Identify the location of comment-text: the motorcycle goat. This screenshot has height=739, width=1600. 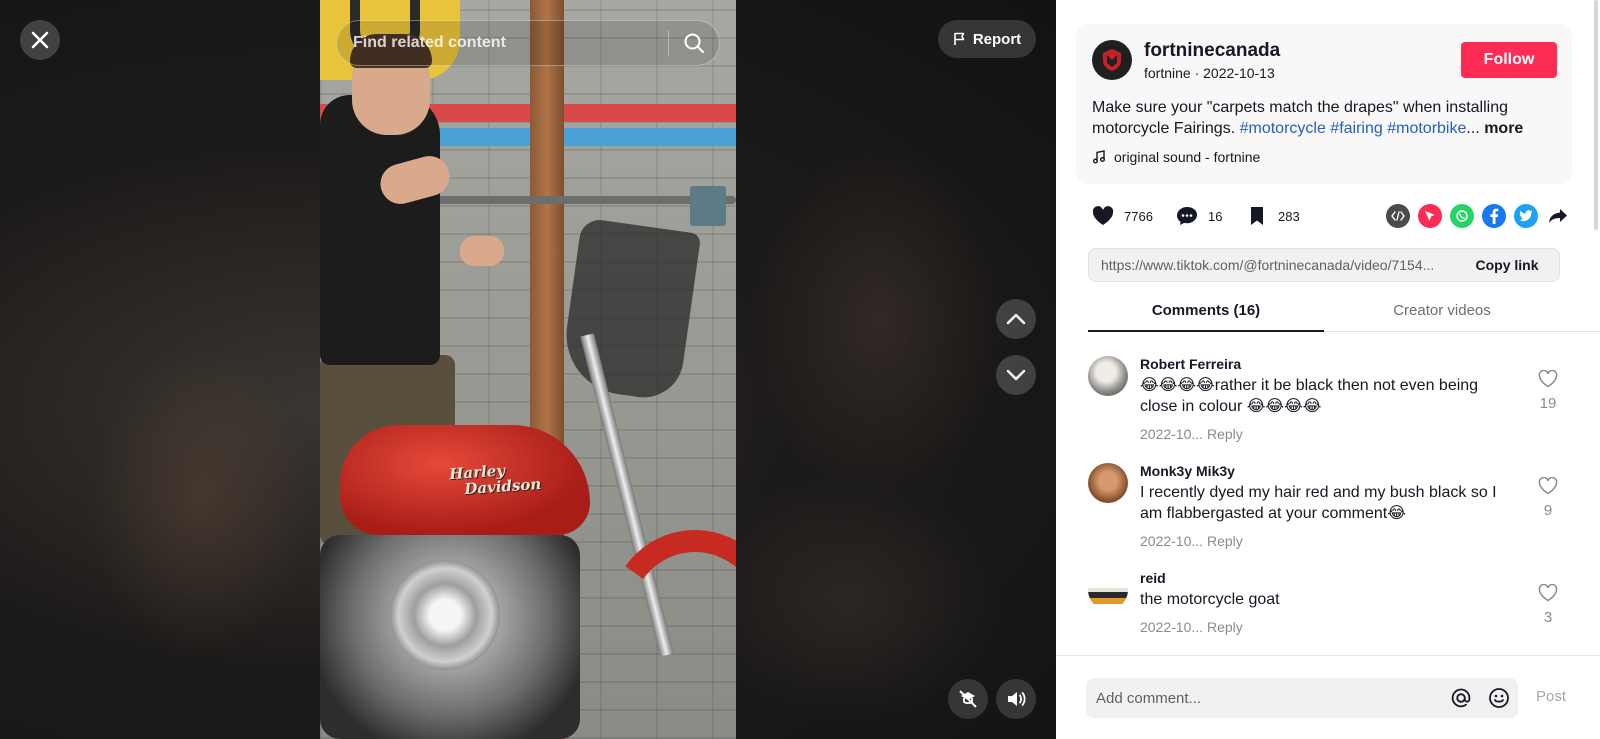
(1210, 599).